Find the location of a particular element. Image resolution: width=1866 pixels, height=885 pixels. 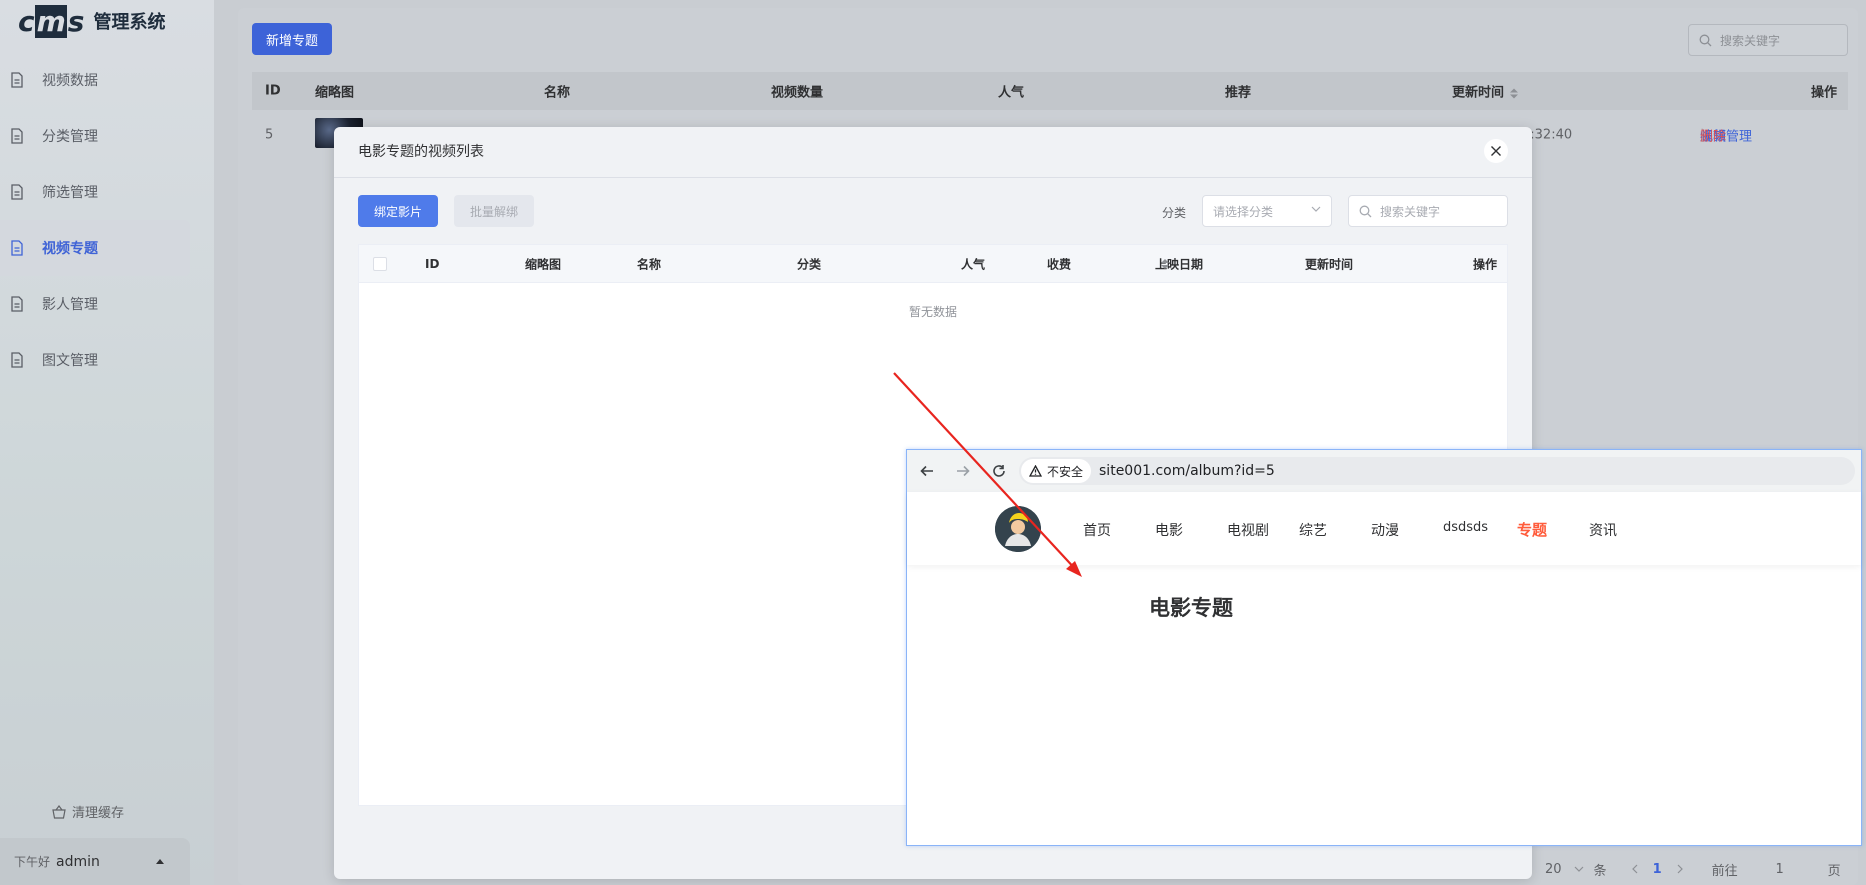

topic-search-input: 搜索关键字 is located at coordinates (1768, 40).